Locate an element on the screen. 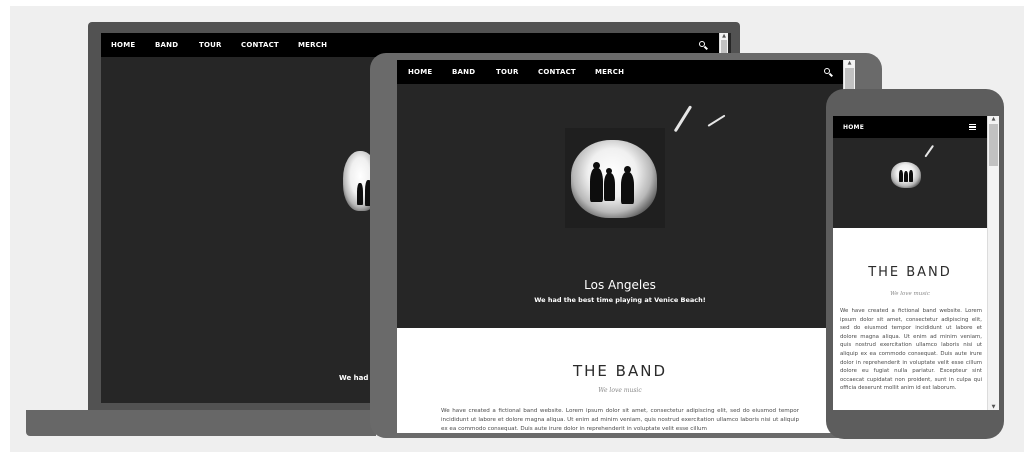 This screenshot has height=461, width=1032. tablet-hero-image is located at coordinates (615, 178).